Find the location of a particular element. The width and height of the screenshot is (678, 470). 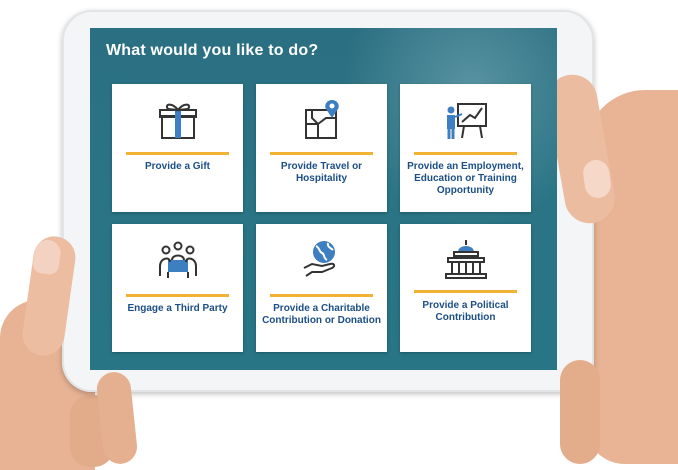

gift-icon is located at coordinates (177, 120).